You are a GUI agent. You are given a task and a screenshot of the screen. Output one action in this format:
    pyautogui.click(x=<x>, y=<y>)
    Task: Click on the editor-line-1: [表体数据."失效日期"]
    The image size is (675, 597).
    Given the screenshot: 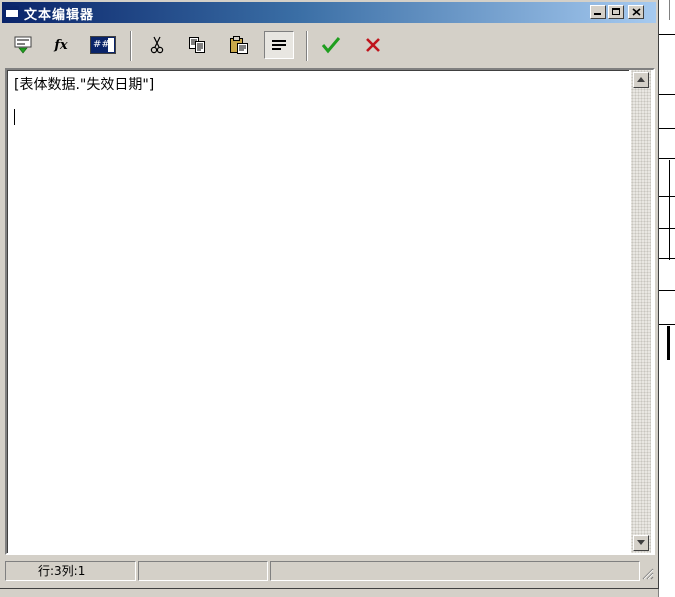 What is the action you would take?
    pyautogui.click(x=84, y=85)
    